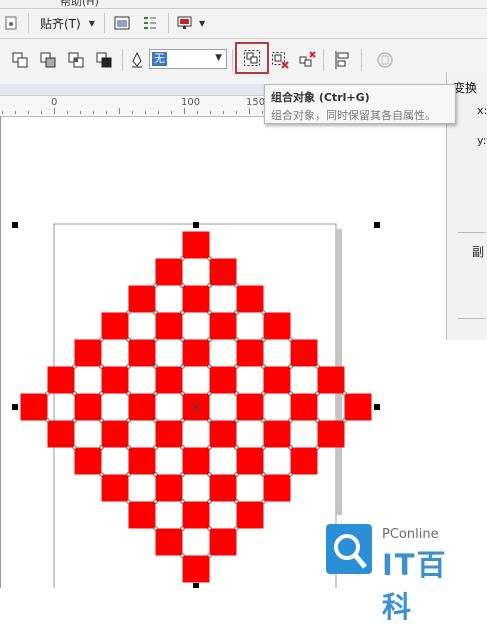 This screenshot has width=487, height=626. I want to click on tooltip: 组合对象 (Ctrl+G) 组合对象，同时保留其各自属性。, so click(360, 104).